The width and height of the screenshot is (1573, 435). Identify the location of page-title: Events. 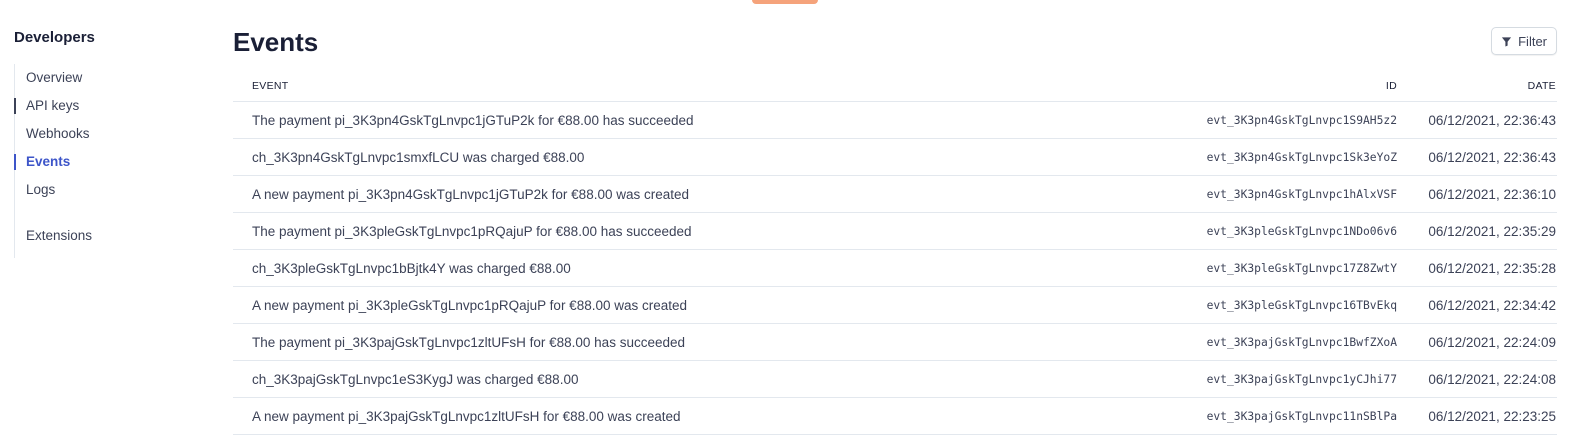
(276, 42).